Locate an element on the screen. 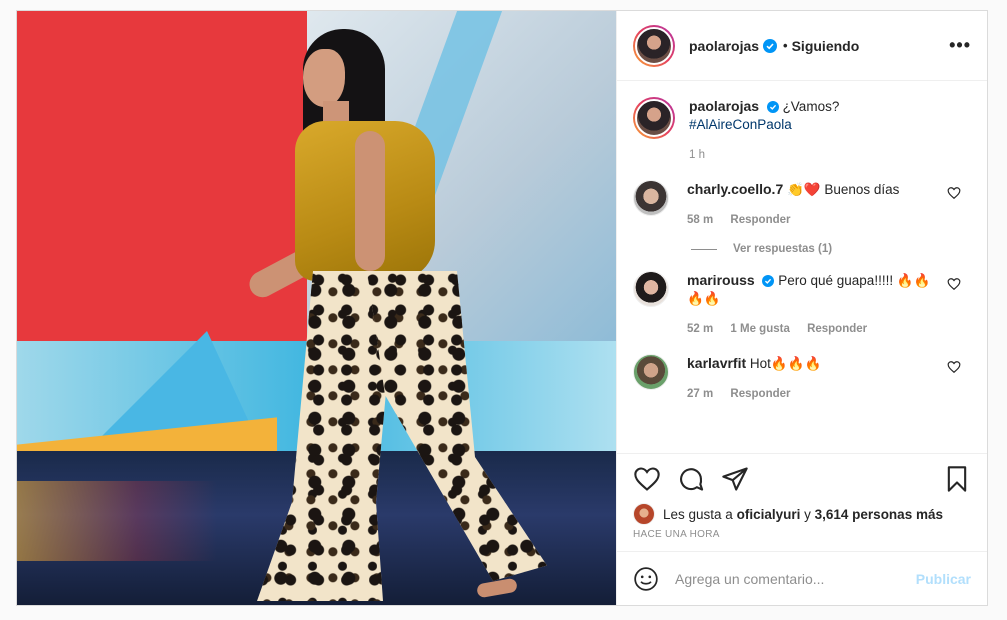  share-icon is located at coordinates (735, 479).